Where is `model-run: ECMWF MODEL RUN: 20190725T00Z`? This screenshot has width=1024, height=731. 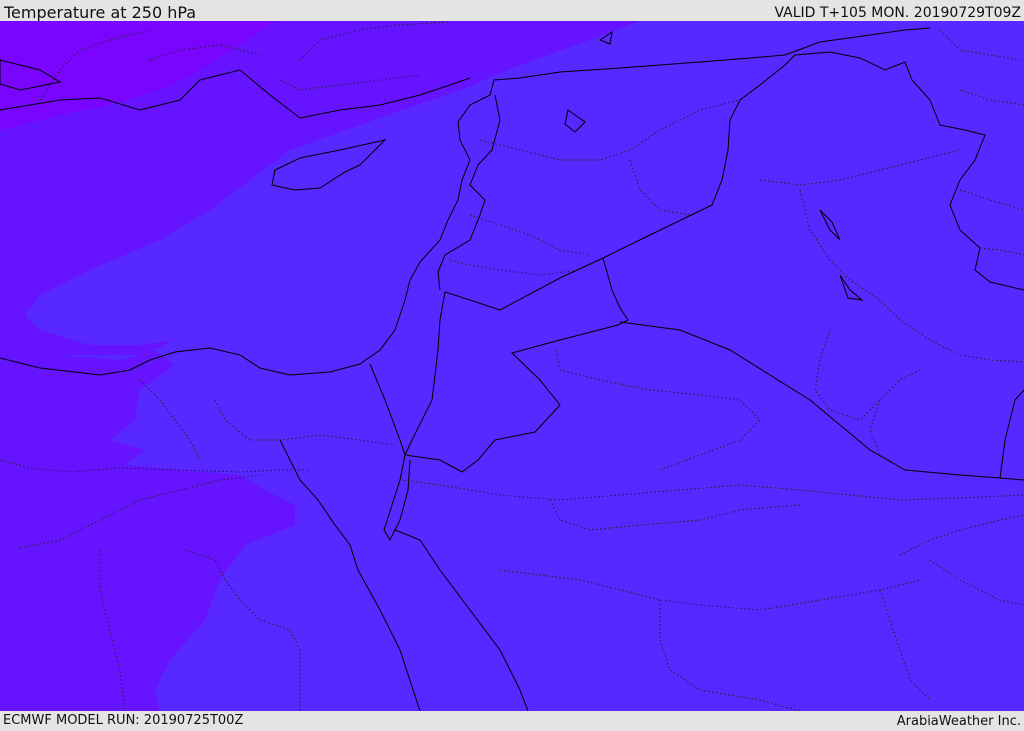 model-run: ECMWF MODEL RUN: 20190725T00Z is located at coordinates (123, 720).